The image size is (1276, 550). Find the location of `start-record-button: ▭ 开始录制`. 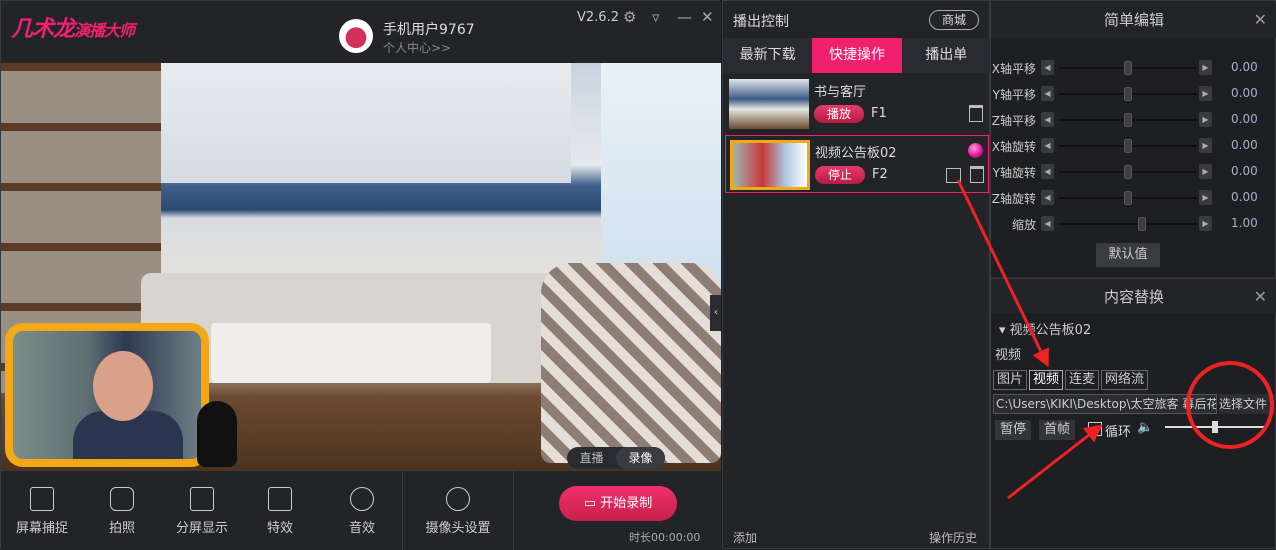

start-record-button: ▭ 开始录制 is located at coordinates (618, 503).